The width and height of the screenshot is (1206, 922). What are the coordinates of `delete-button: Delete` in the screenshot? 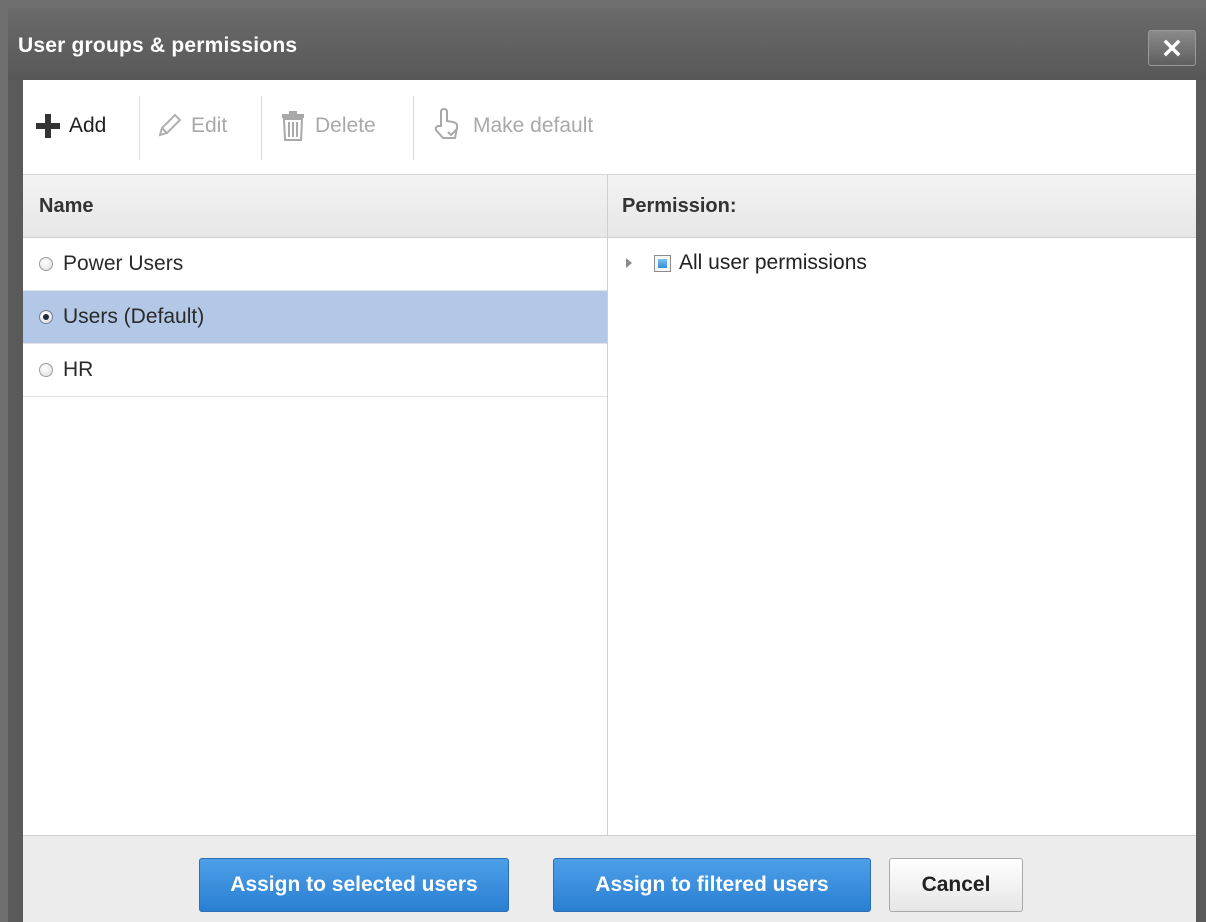 It's located at (327, 126).